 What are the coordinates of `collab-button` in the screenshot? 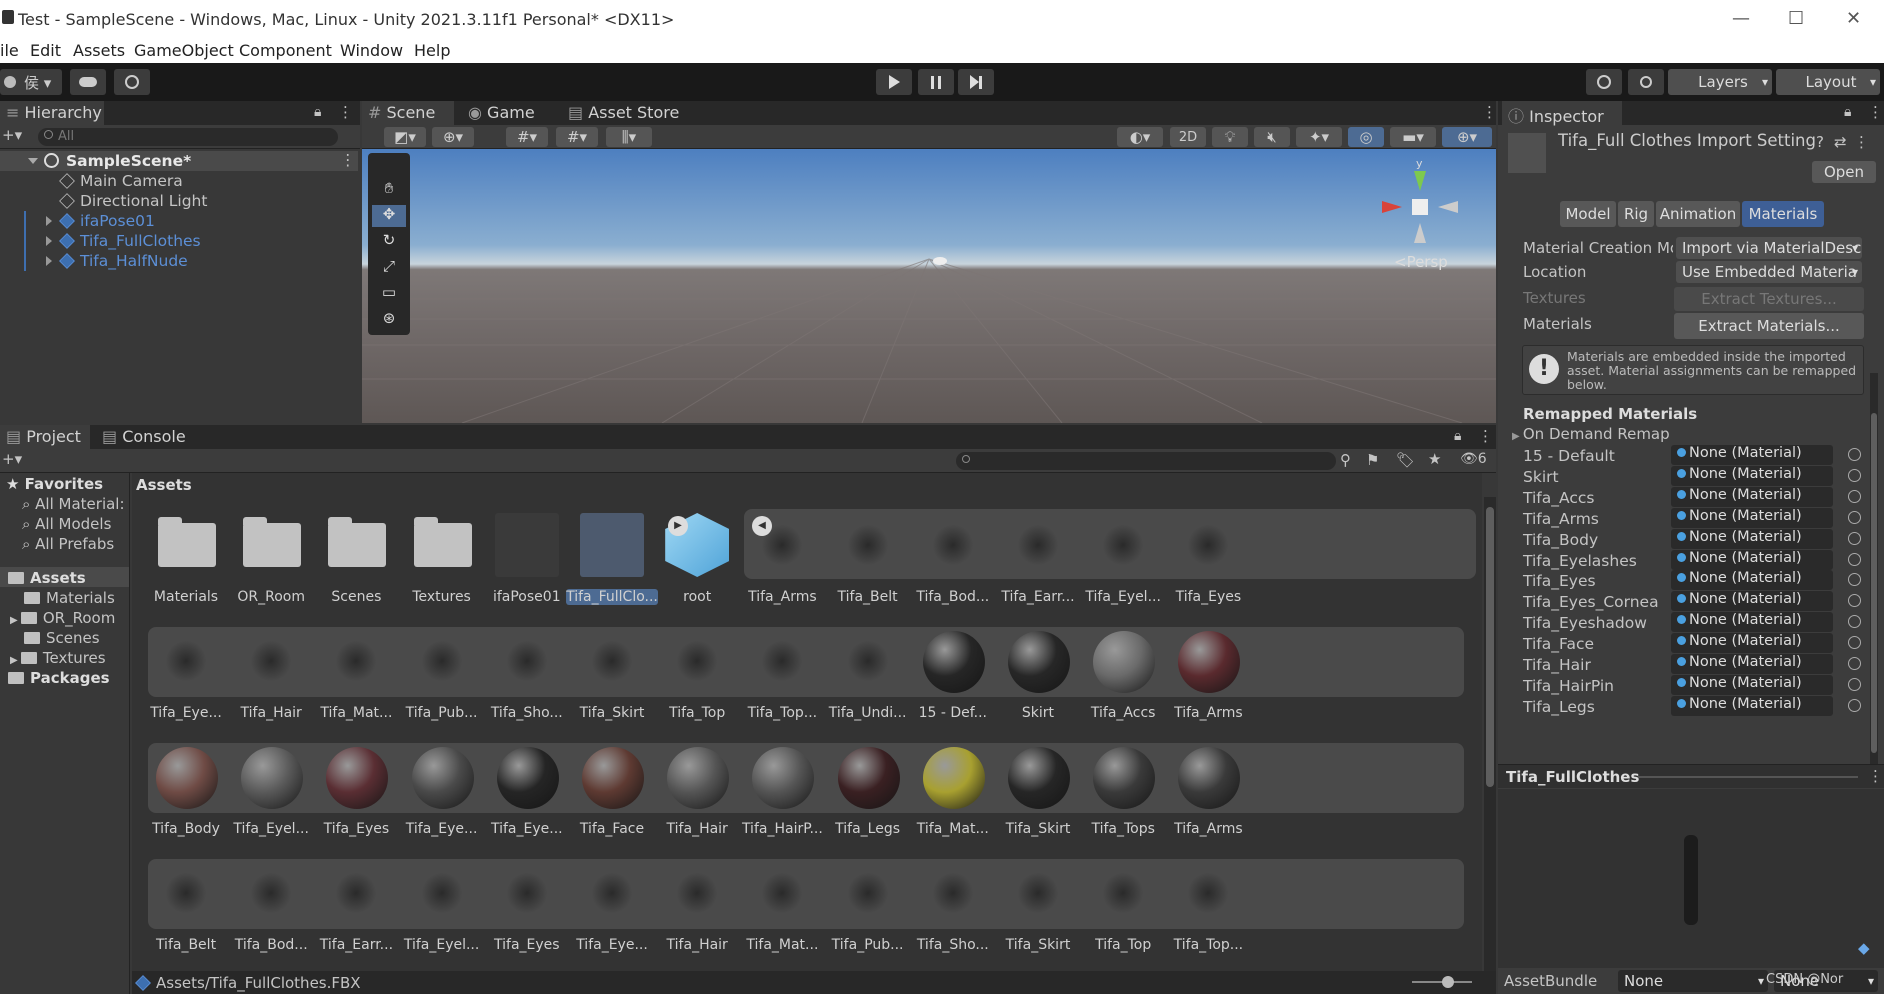 It's located at (132, 82).